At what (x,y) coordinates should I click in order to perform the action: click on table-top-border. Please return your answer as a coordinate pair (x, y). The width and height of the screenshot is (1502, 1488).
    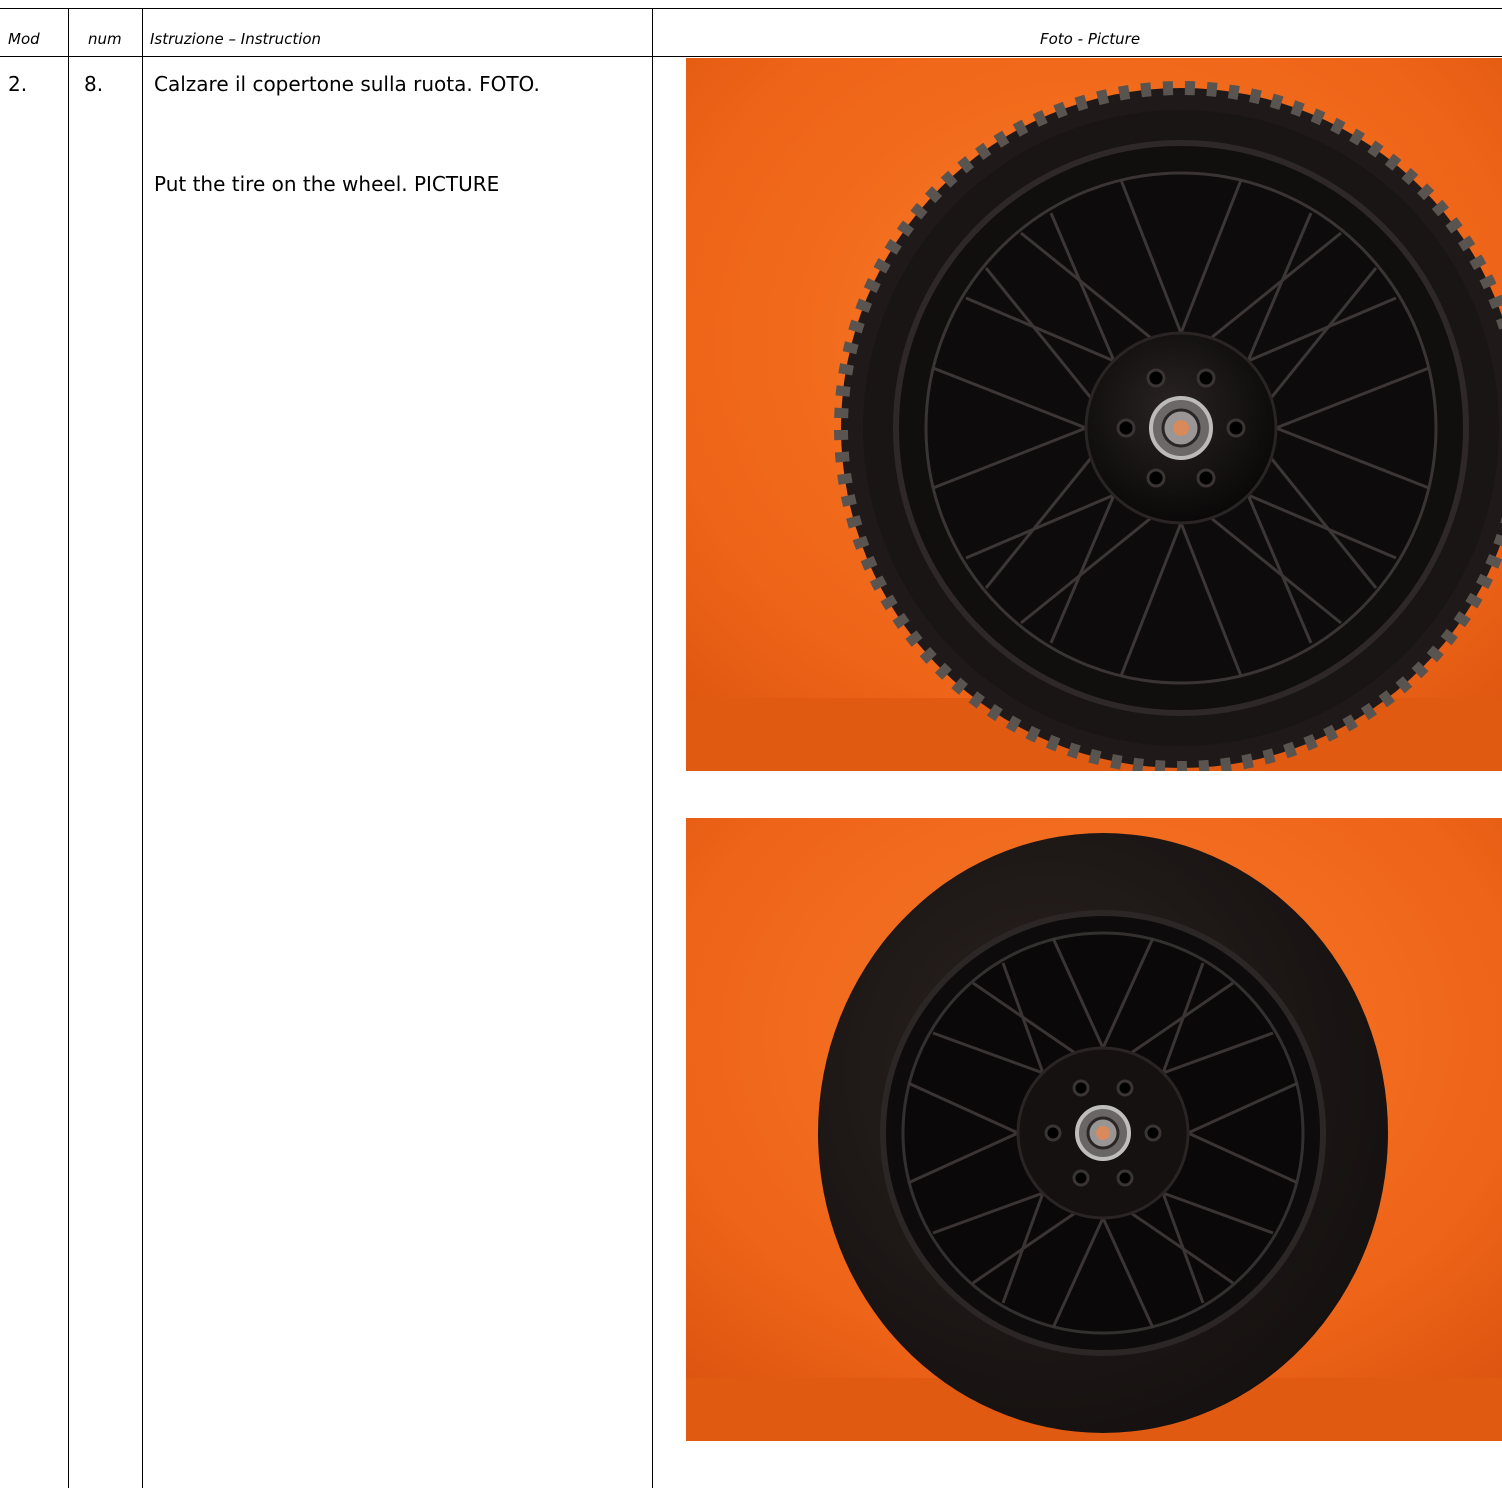
    Looking at the image, I should click on (751, 8).